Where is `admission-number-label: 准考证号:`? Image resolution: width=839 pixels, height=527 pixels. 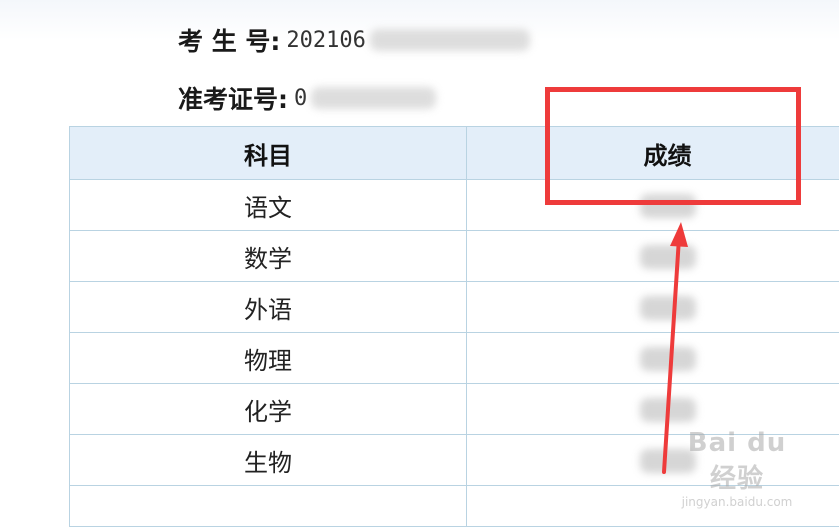 admission-number-label: 准考证号: is located at coordinates (233, 98).